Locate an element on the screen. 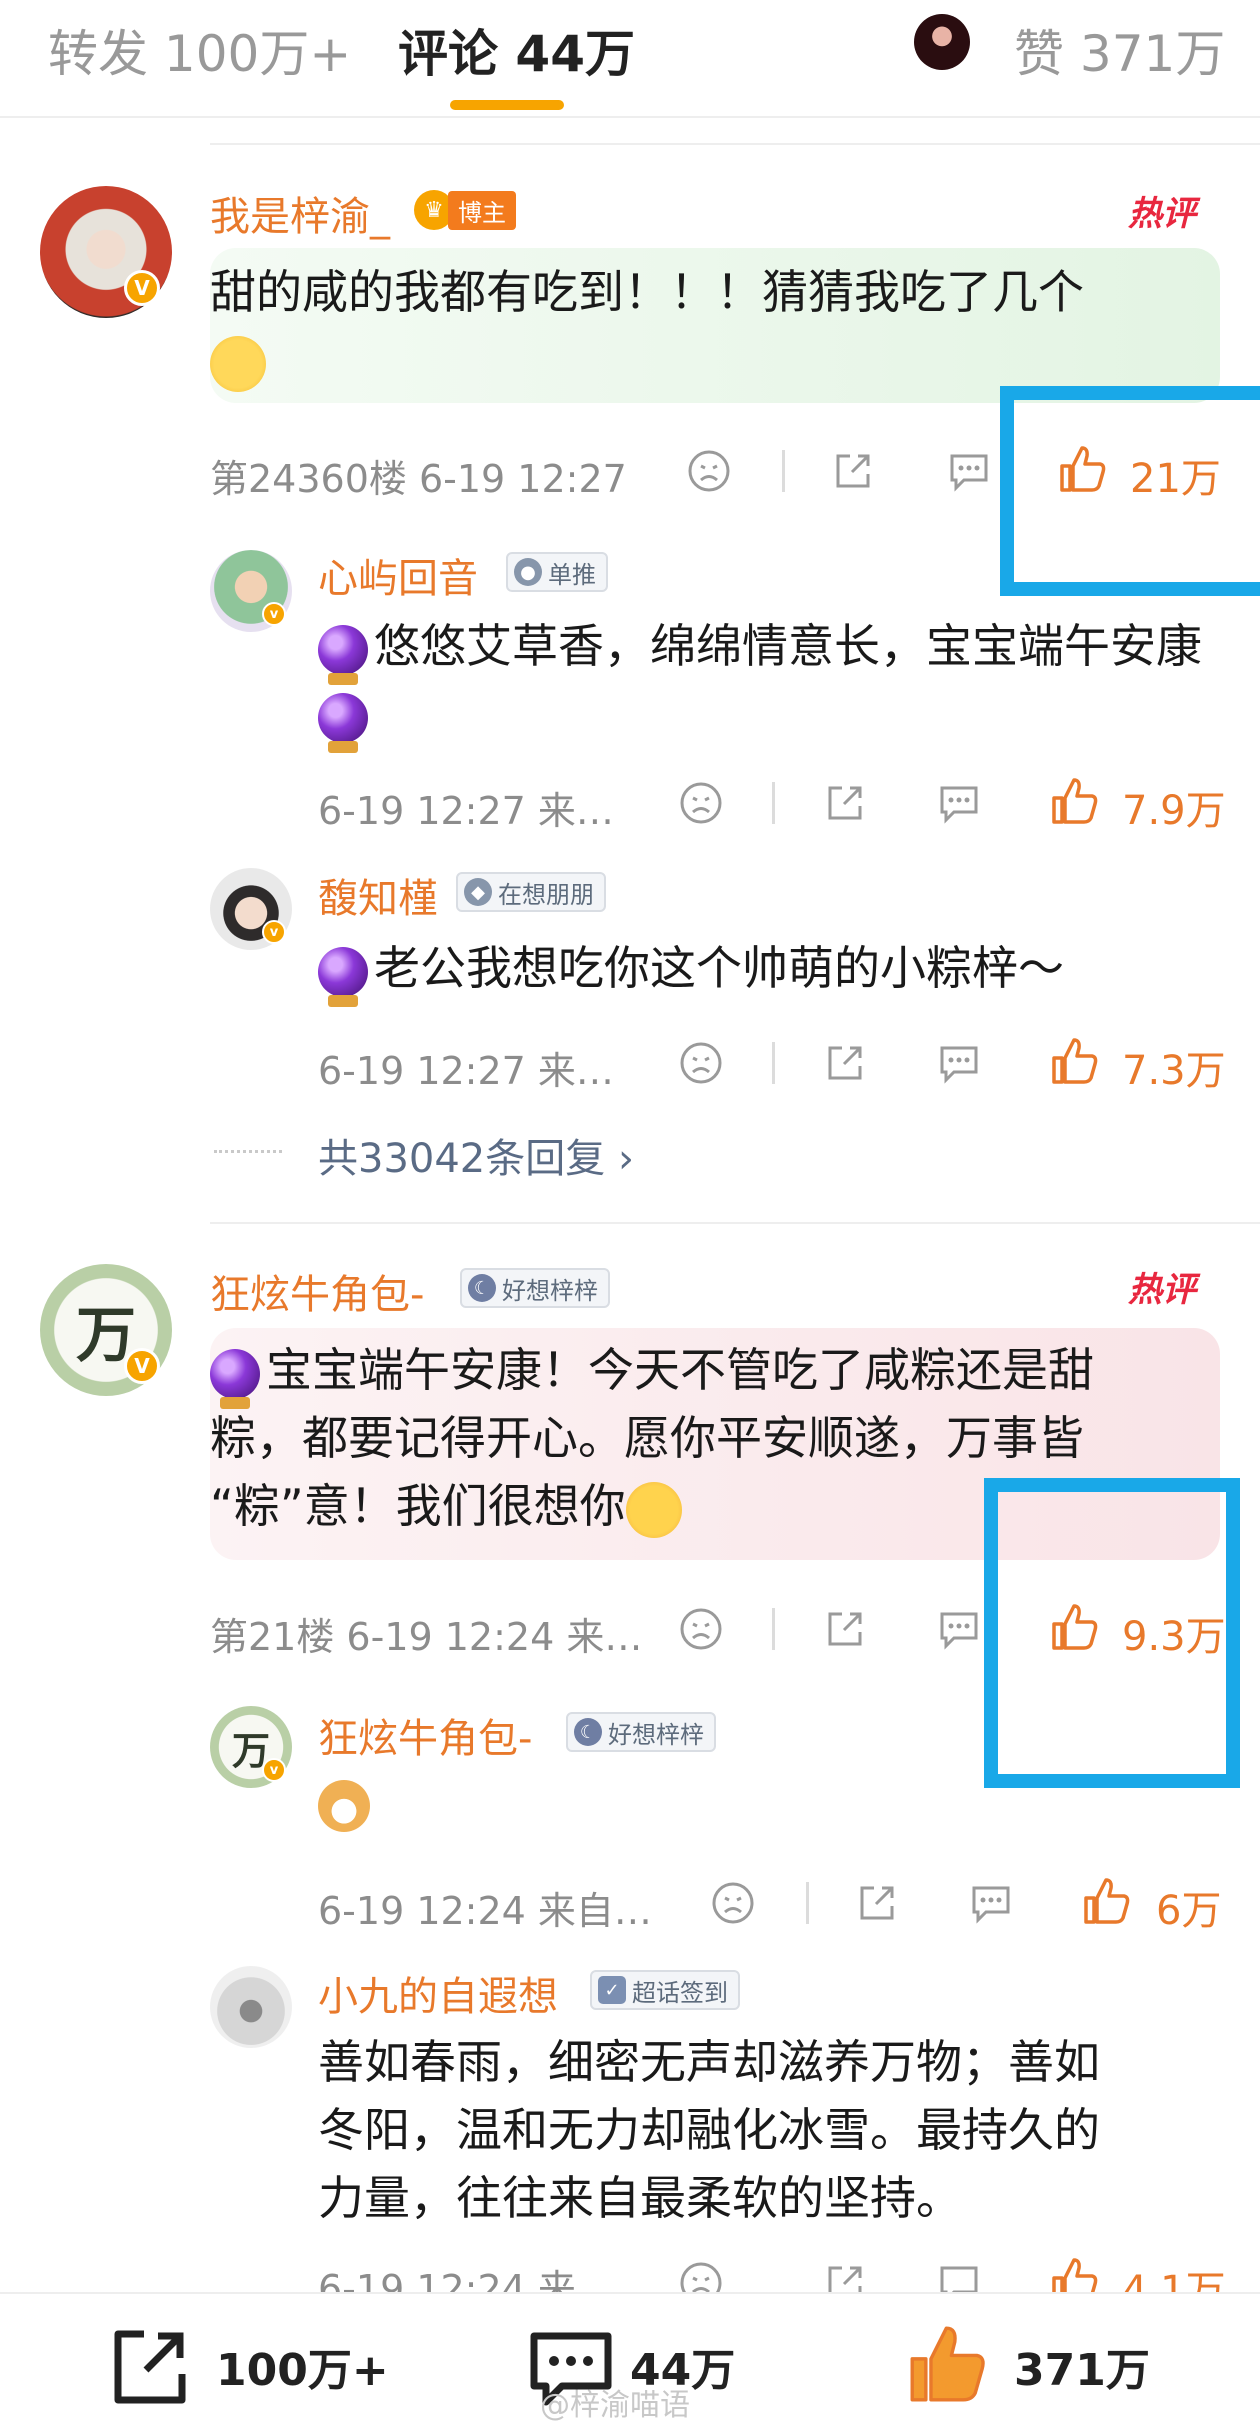  tab-likes: 赞 371万 is located at coordinates (1119, 50).